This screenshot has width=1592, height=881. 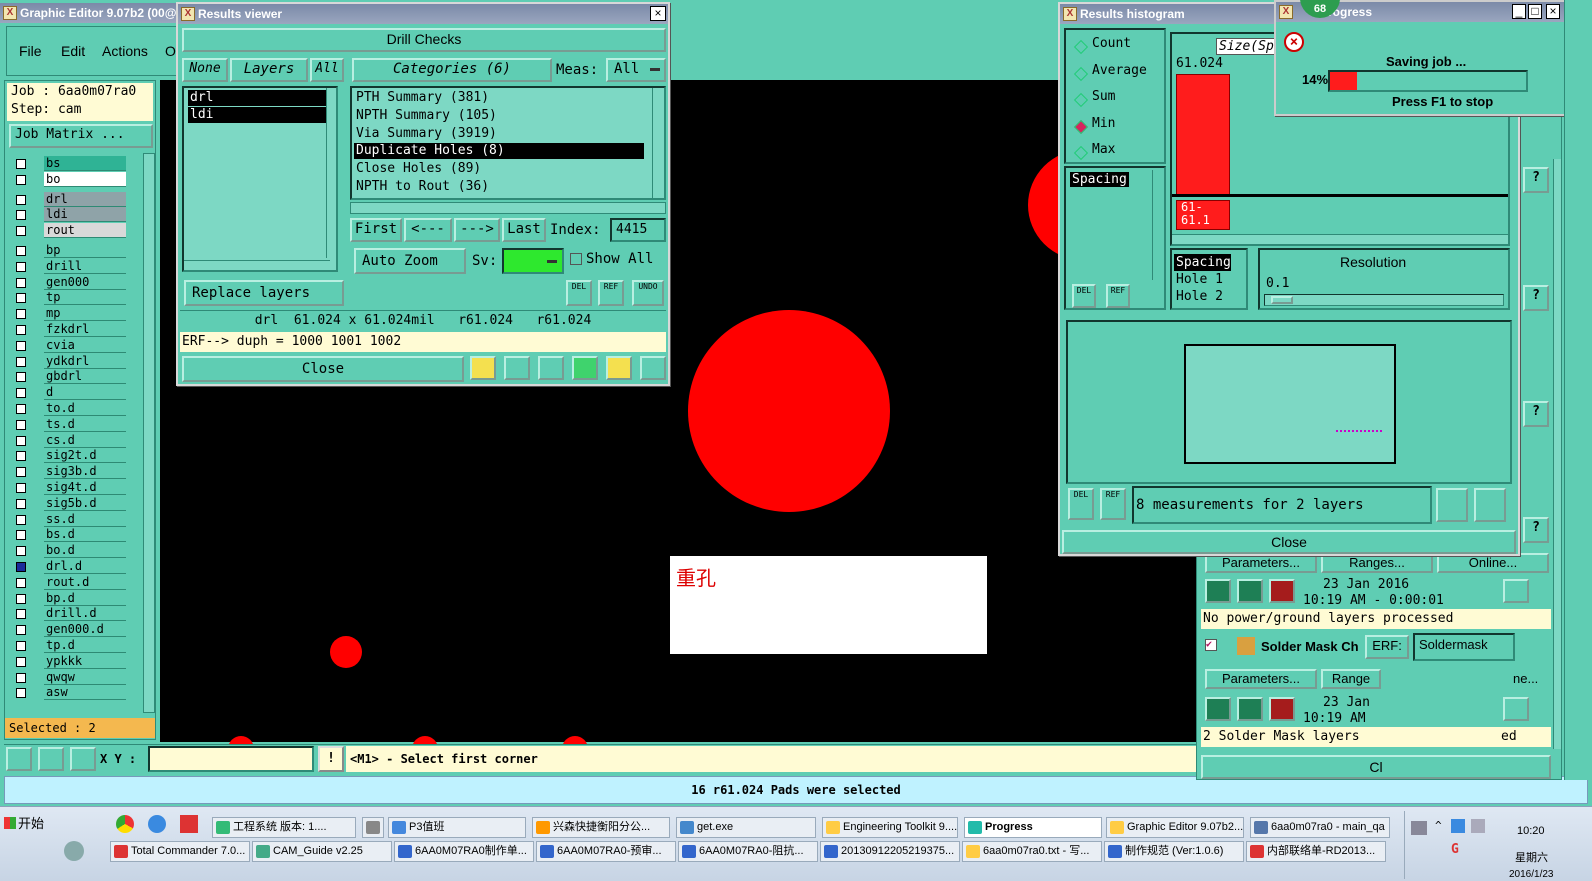 I want to click on layer-row: bs, so click(x=70, y=163).